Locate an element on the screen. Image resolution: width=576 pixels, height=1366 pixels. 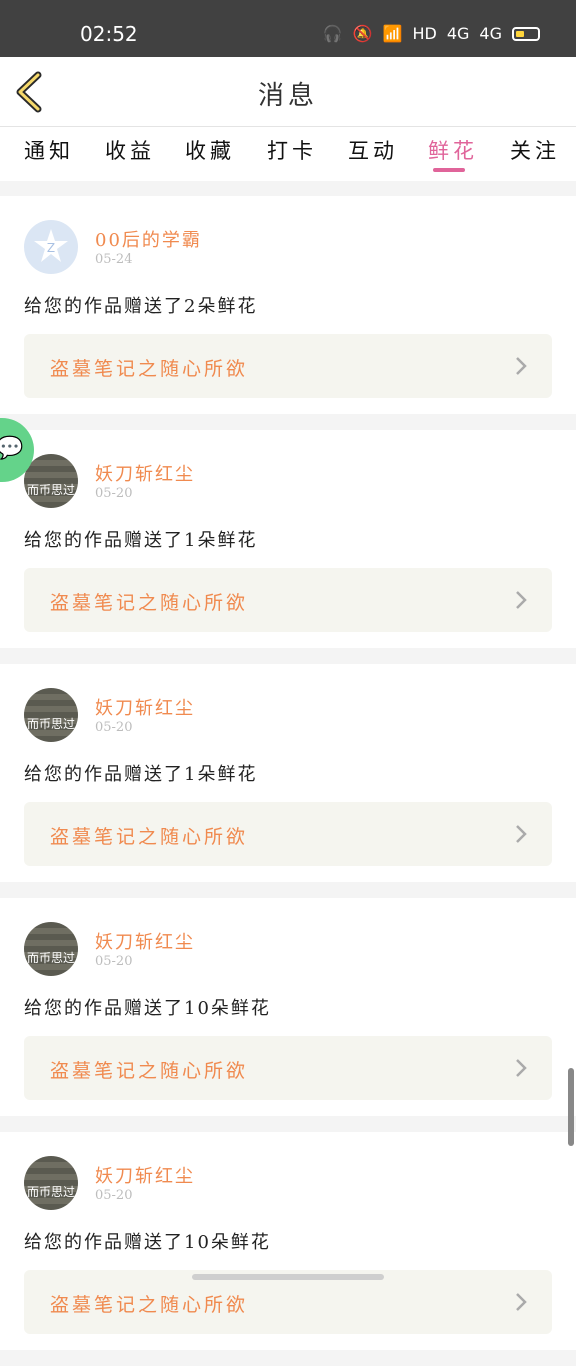
mute-icon: 🔕 is located at coordinates (362, 33).